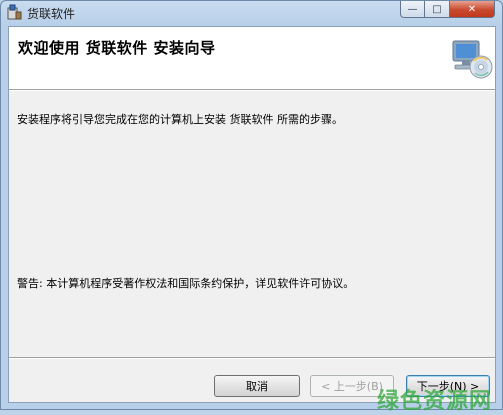 The width and height of the screenshot is (503, 415). I want to click on footer-divider-highlight, so click(252, 358).